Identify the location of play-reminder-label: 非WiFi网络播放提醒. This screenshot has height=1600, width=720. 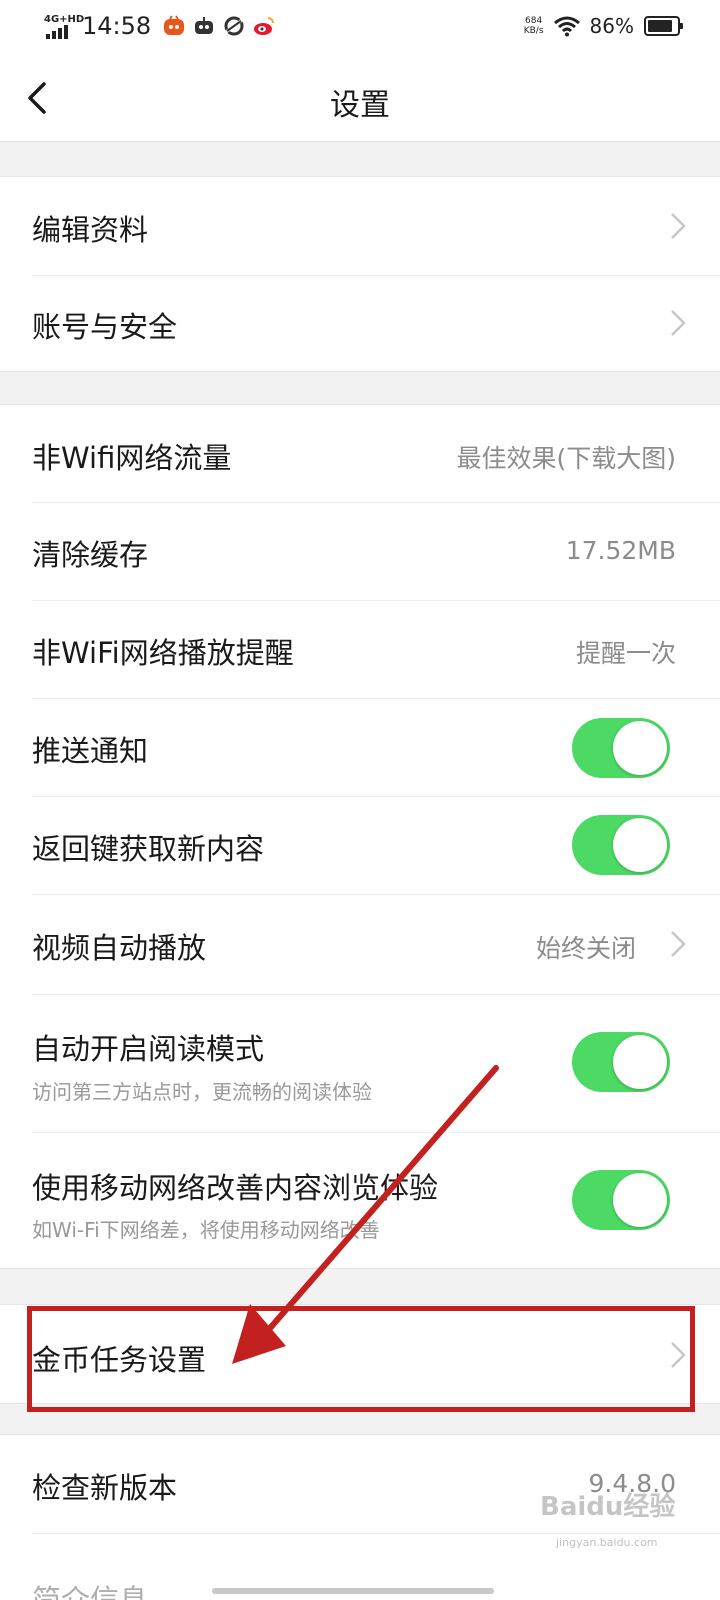
(163, 653).